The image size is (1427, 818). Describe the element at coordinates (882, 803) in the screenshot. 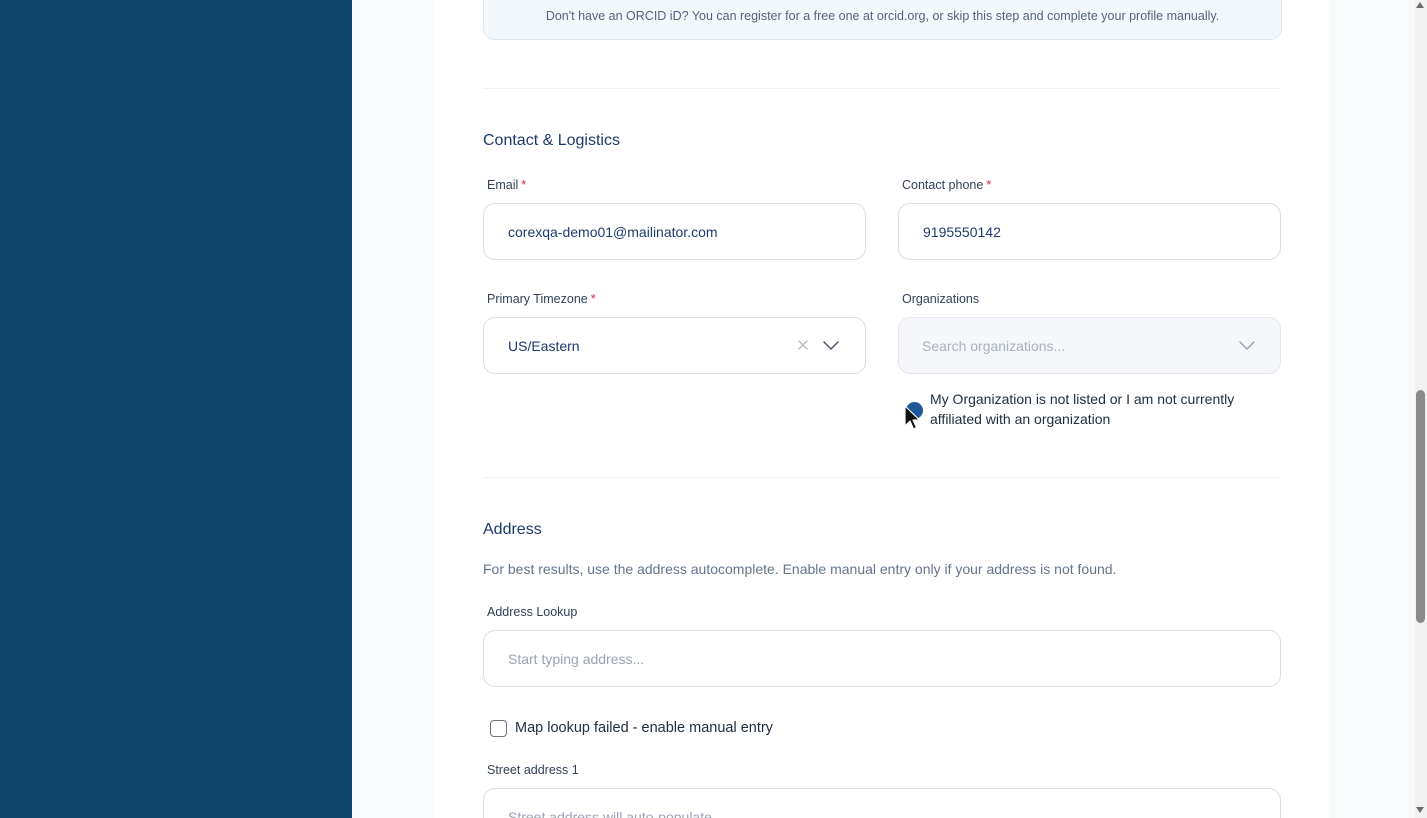

I see `street-address-1-input` at that location.